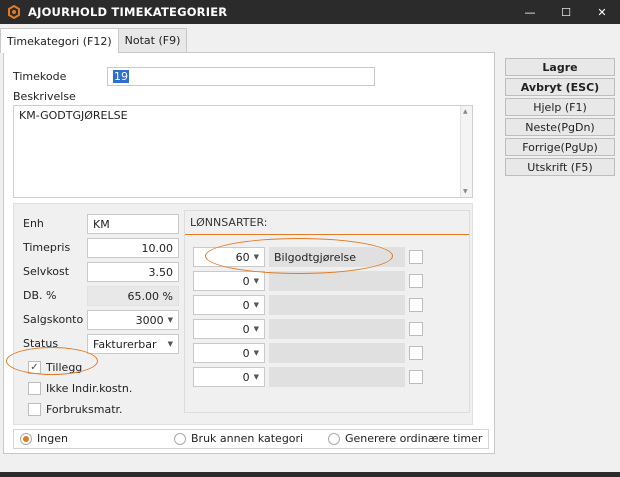 The height and width of the screenshot is (477, 620). I want to click on tab-timekategori: Timekategori (F12), so click(59, 40).